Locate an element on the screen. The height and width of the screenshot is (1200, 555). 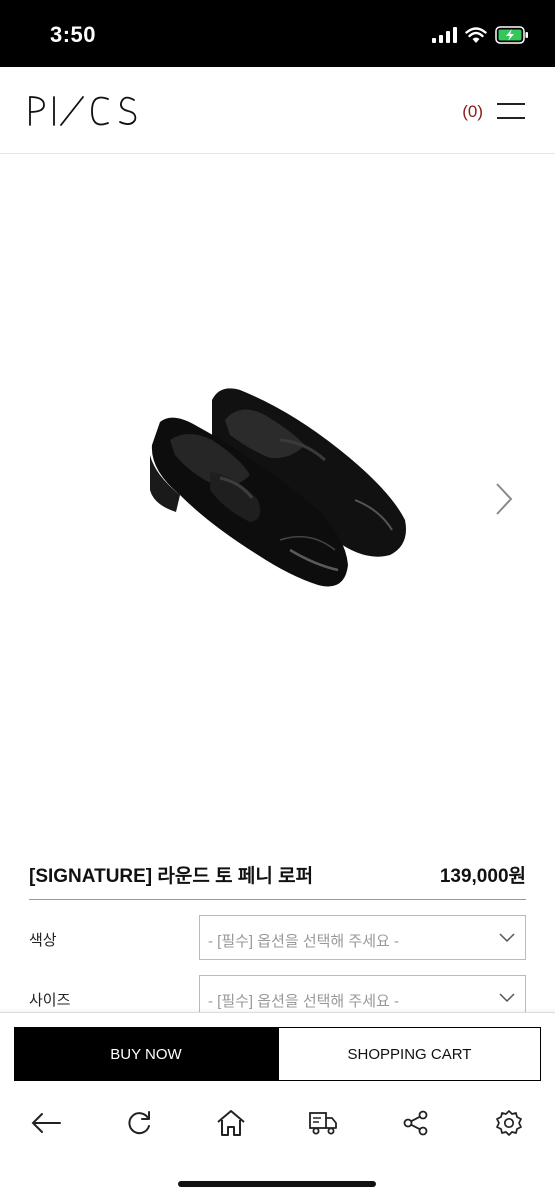
menu-icon is located at coordinates (511, 111).